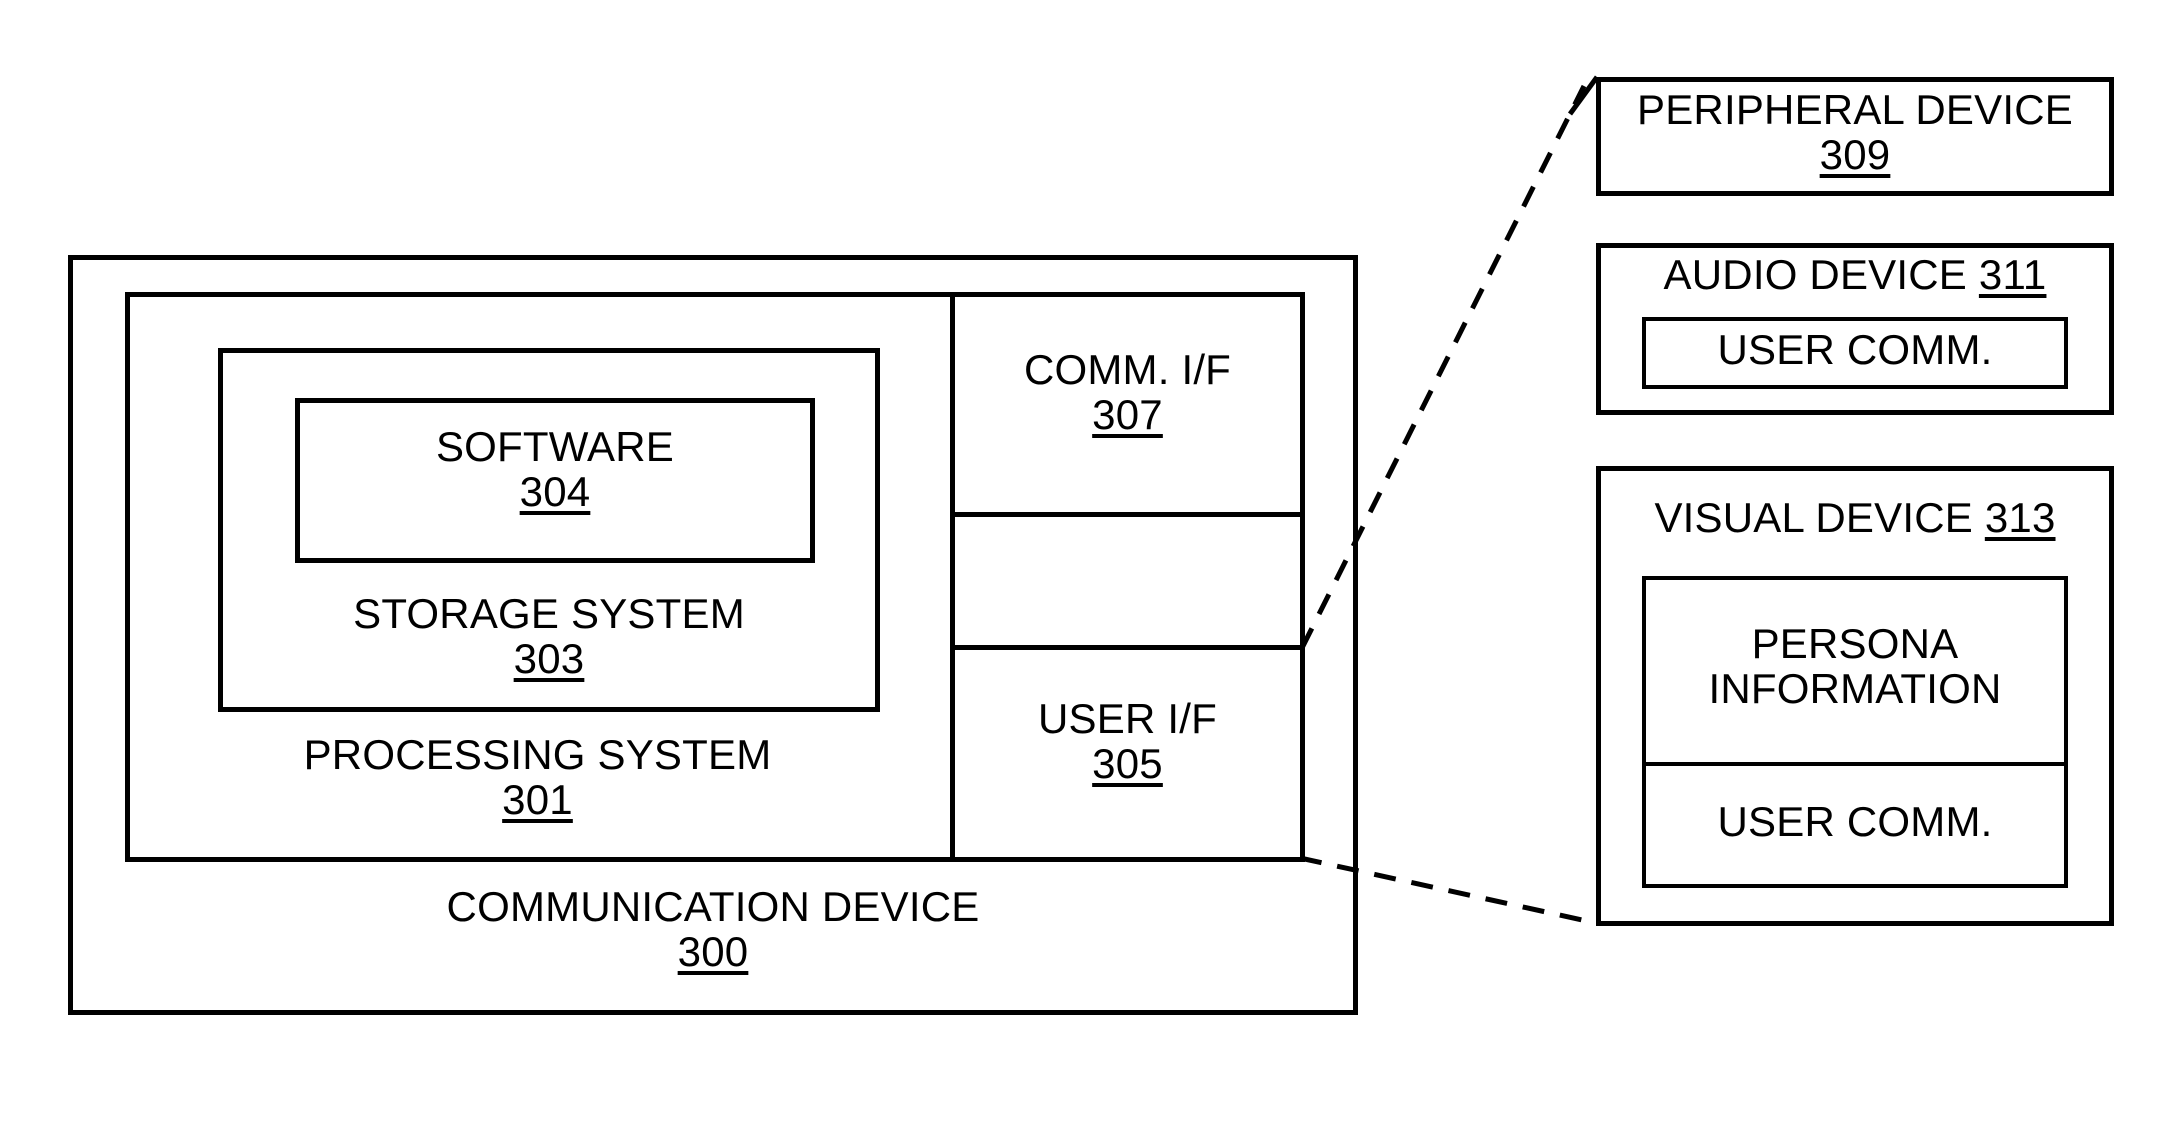  I want to click on persona-information-line-2: INFORMATION, so click(1855, 688).